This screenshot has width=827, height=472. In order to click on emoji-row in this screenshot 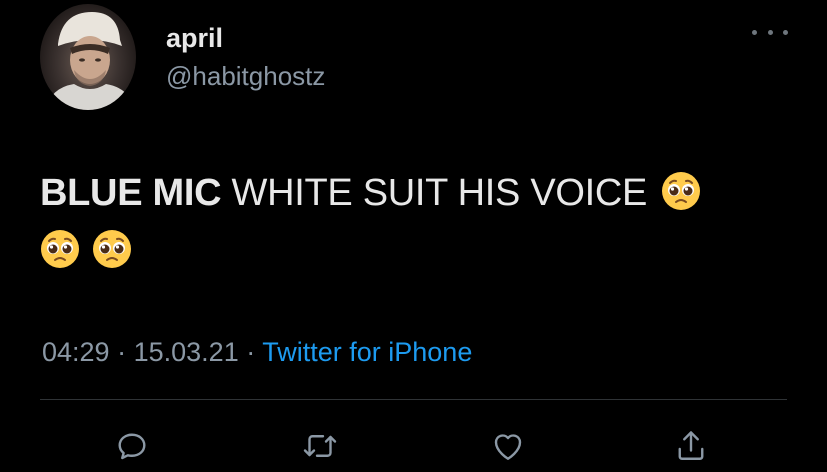, I will do `click(420, 251)`.